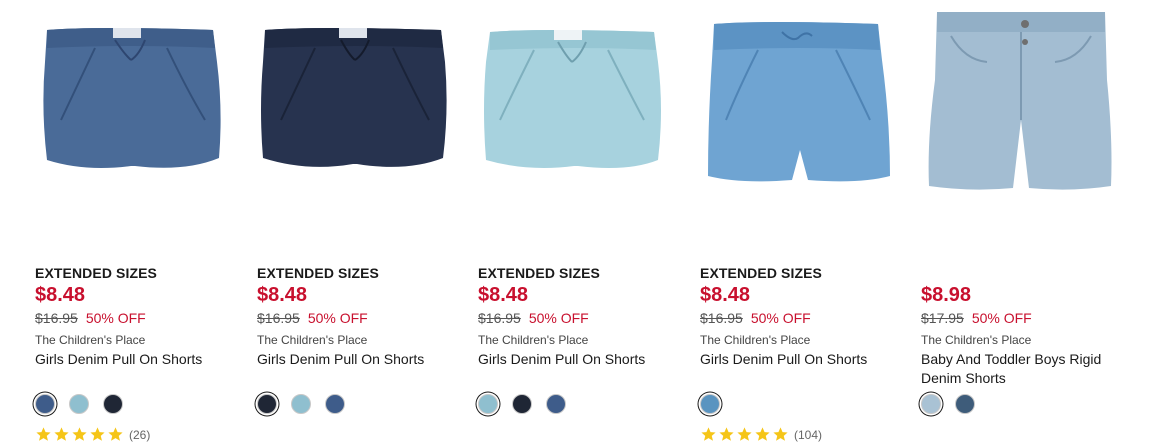 This screenshot has height=447, width=1150. What do you see at coordinates (140, 434) in the screenshot?
I see `review-count: (26)` at bounding box center [140, 434].